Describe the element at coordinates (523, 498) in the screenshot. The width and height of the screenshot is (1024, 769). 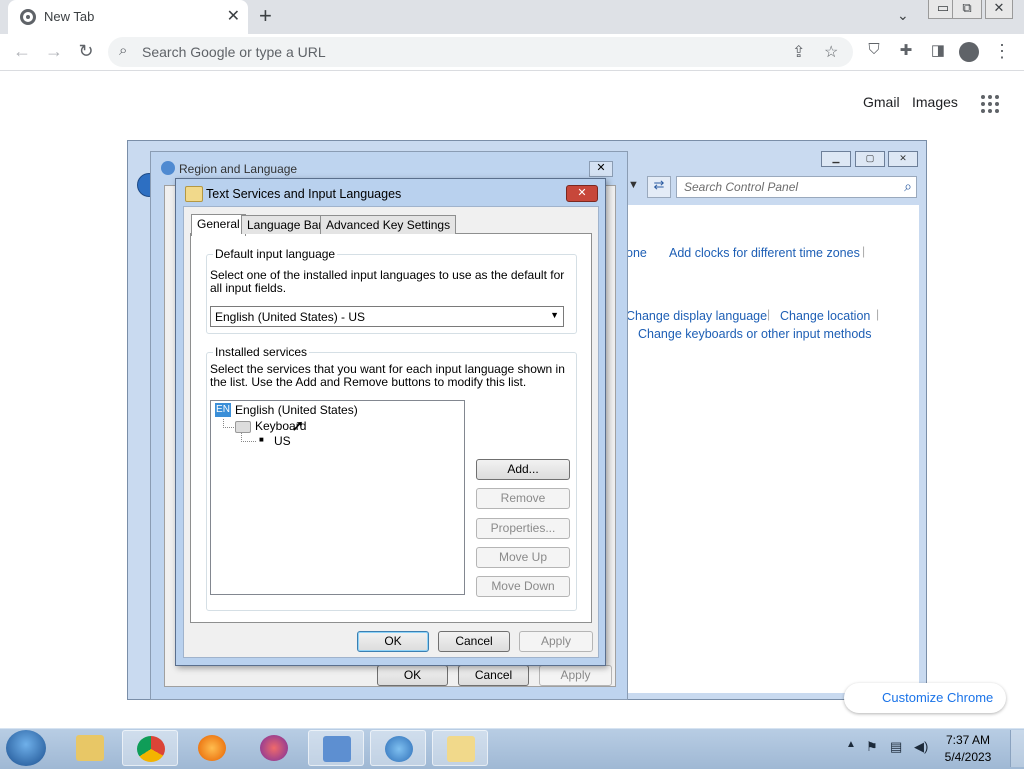
I see `remove-button: Remove` at that location.